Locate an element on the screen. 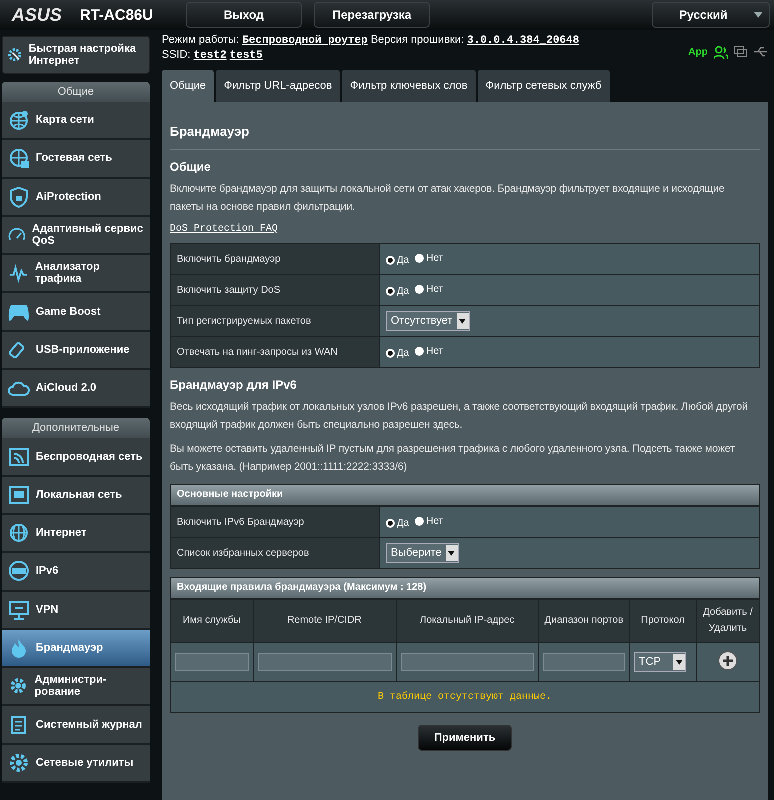  sidebar-item: Интернет is located at coordinates (76, 534).